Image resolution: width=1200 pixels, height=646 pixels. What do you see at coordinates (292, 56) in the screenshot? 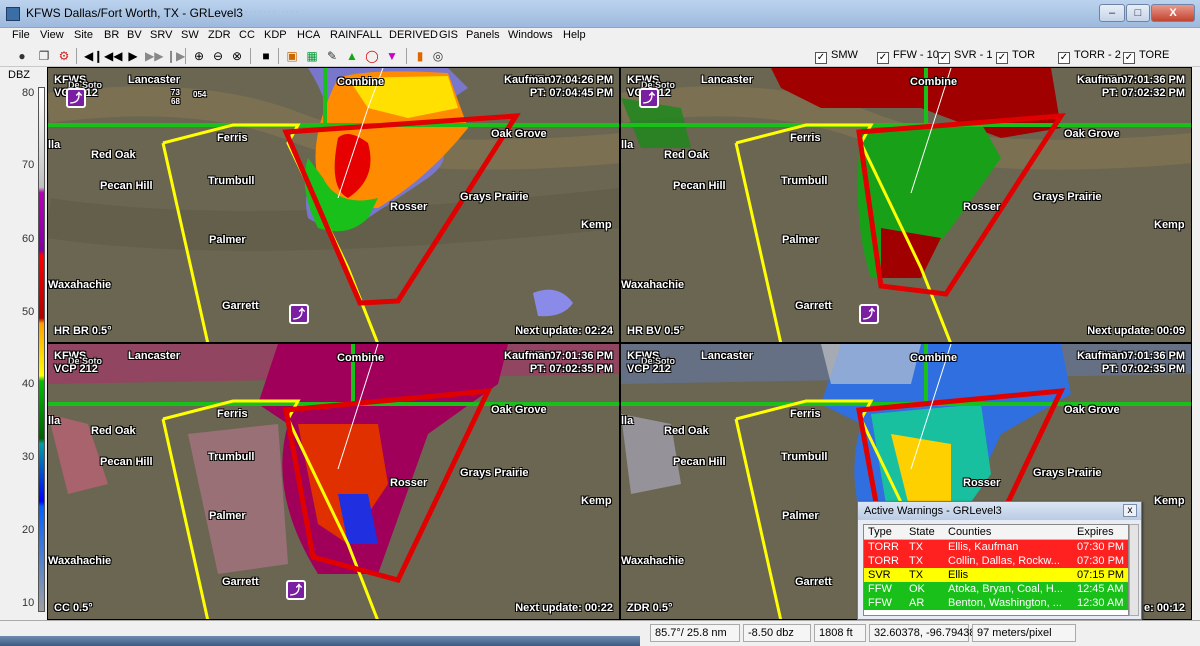
I see `storm-icon: ▣` at bounding box center [292, 56].